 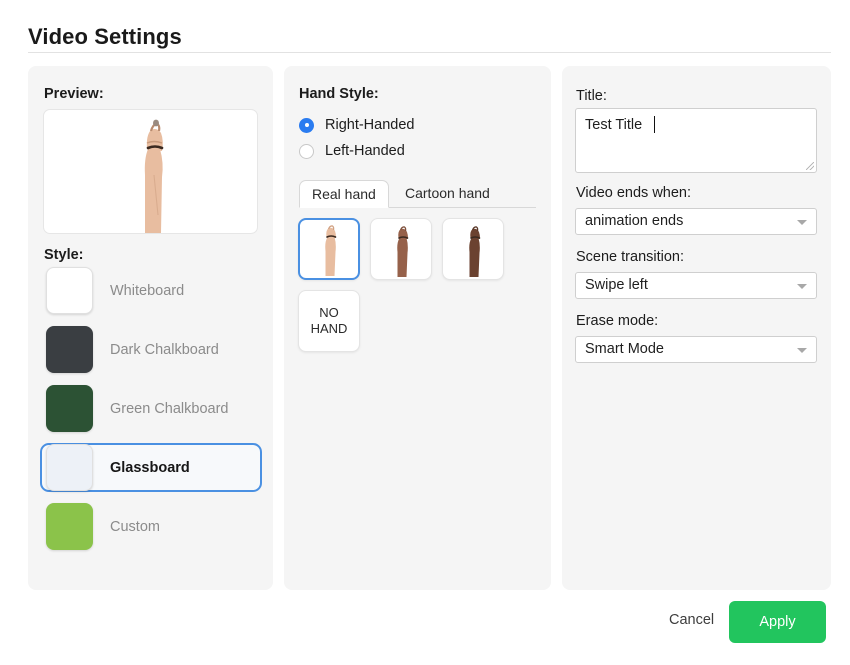 What do you see at coordinates (169, 408) in the screenshot?
I see `style-option-label: Green Chalkboard` at bounding box center [169, 408].